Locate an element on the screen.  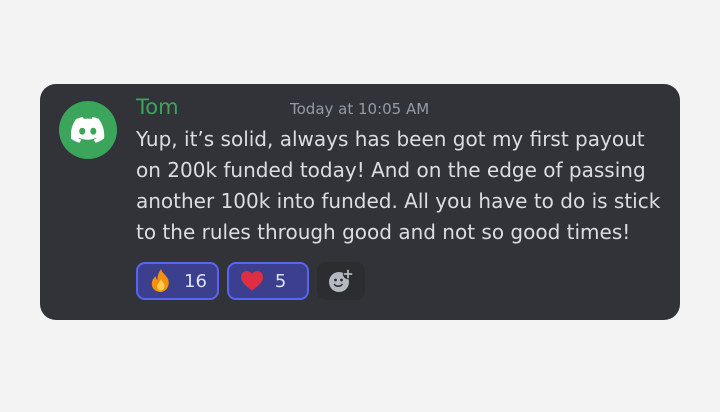
reaction-heart: 5 is located at coordinates (267, 281).